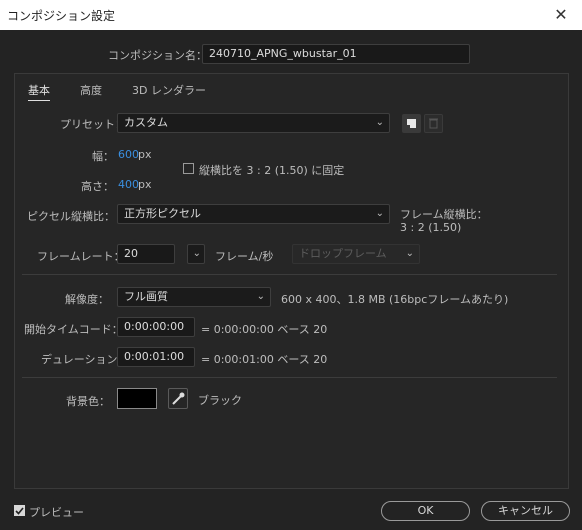  I want to click on eyedropper-button, so click(178, 398).